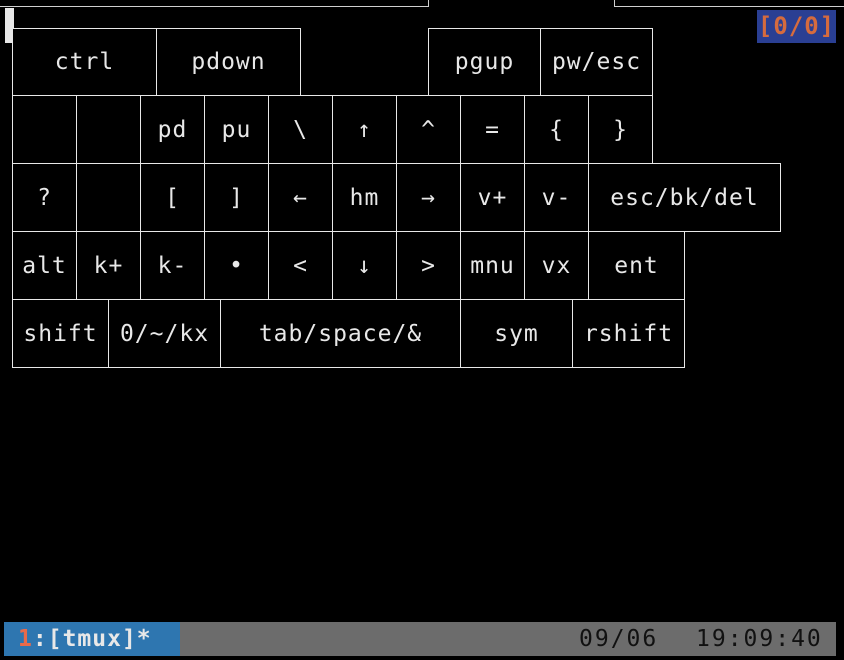 This screenshot has height=660, width=844. I want to click on window-tab: 1:[tmux]*, so click(92, 639).